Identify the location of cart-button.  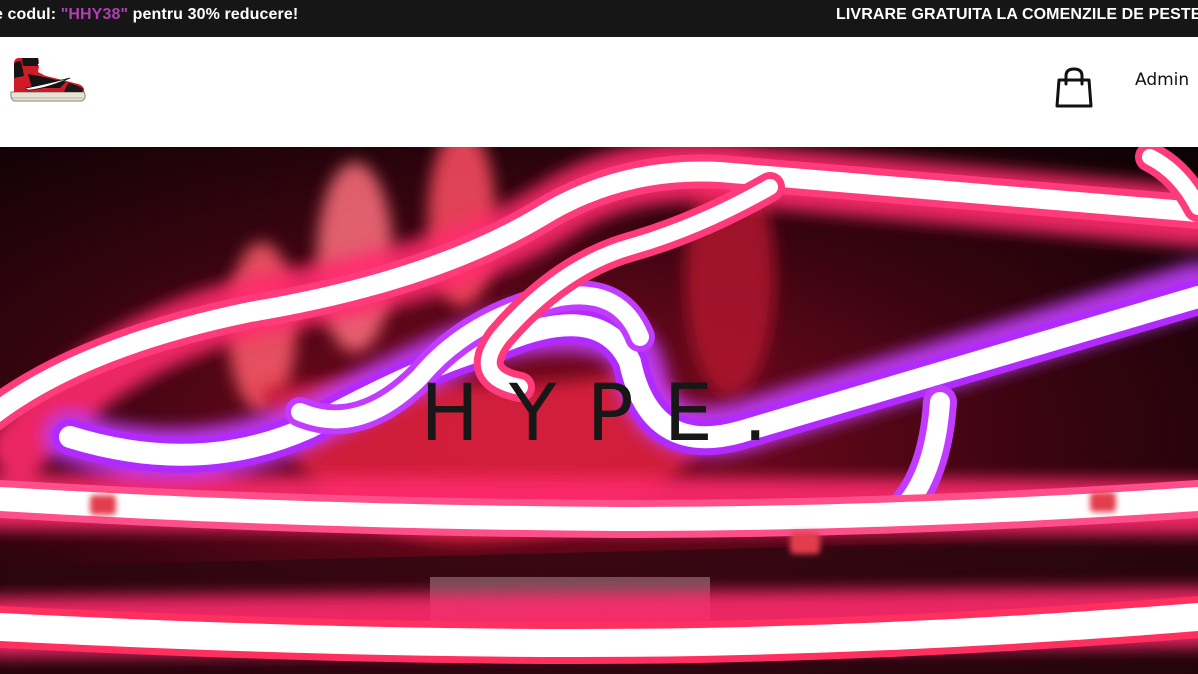
(1074, 88).